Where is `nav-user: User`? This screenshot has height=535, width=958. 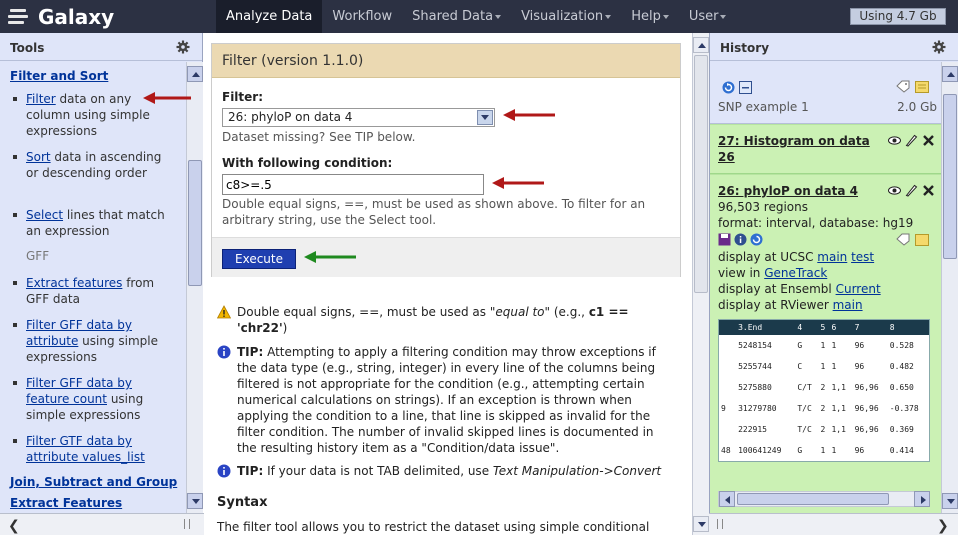 nav-user: User is located at coordinates (708, 16).